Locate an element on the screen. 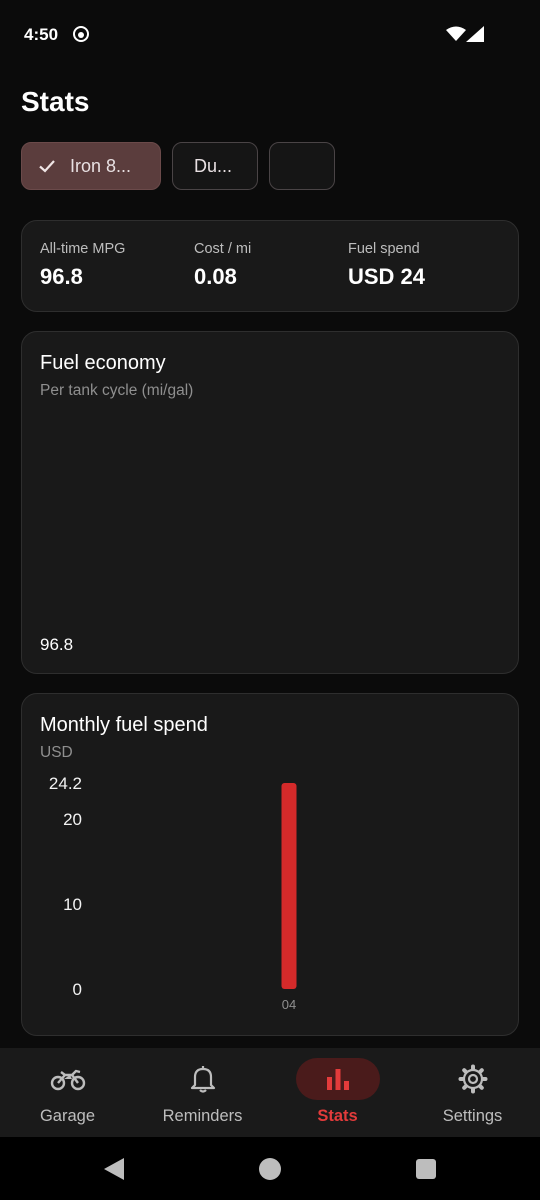 The image size is (540, 1200). fuel-economy-data-label: 96.8 is located at coordinates (57, 644).